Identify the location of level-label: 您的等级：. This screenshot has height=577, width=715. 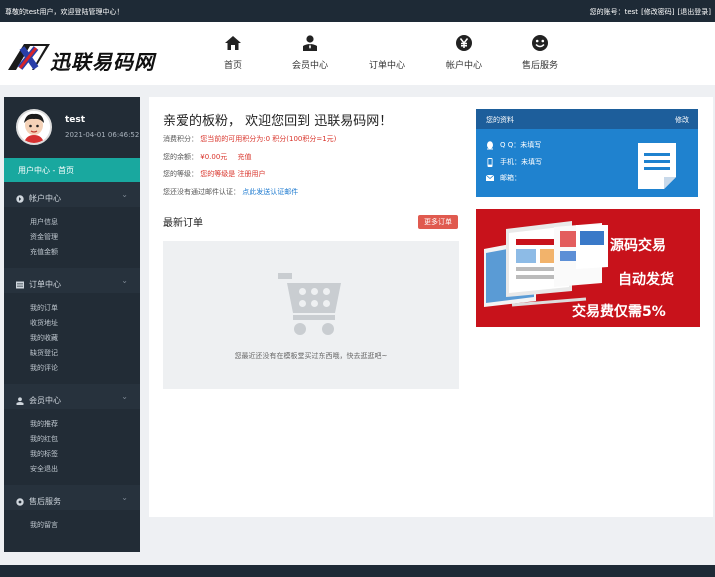
(180, 174).